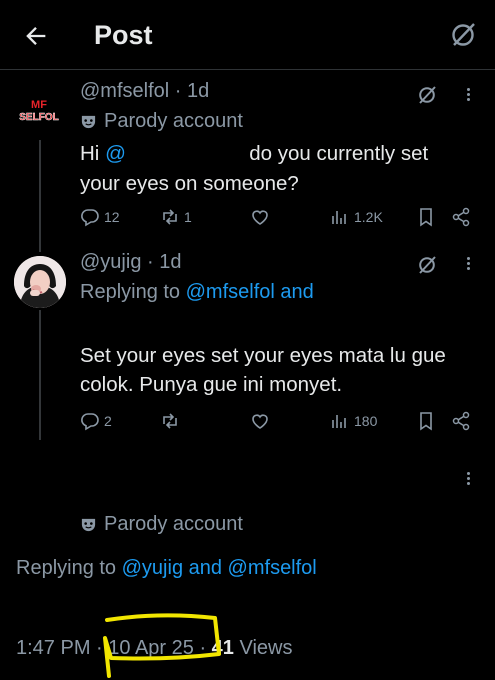  Describe the element at coordinates (162, 645) in the screenshot. I see `date-highlight-annotation` at that location.